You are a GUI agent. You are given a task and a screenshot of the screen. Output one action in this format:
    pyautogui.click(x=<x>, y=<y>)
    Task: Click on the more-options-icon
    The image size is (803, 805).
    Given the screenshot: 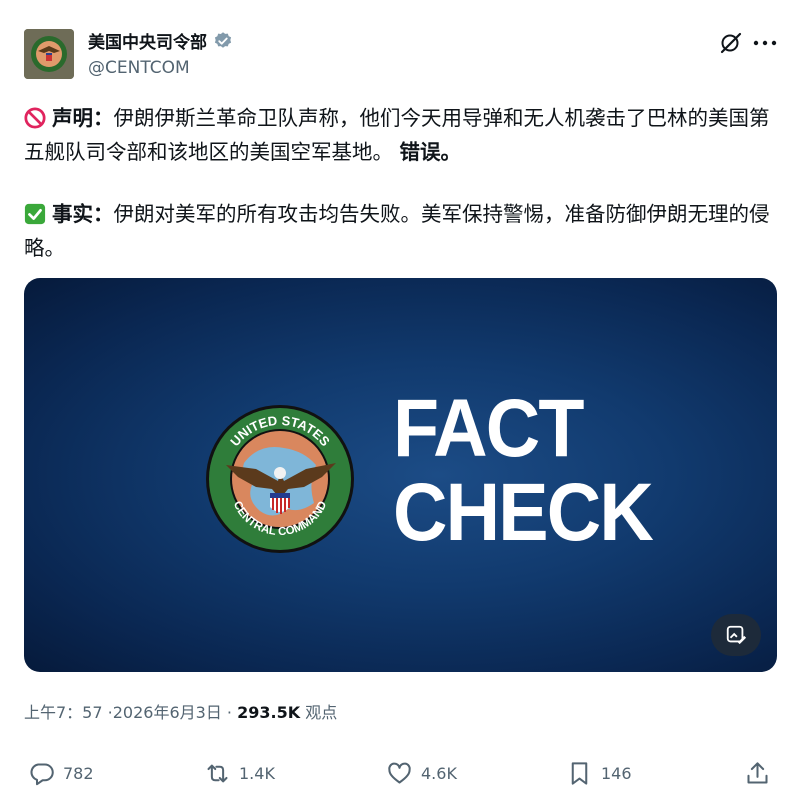 What is the action you would take?
    pyautogui.click(x=765, y=43)
    